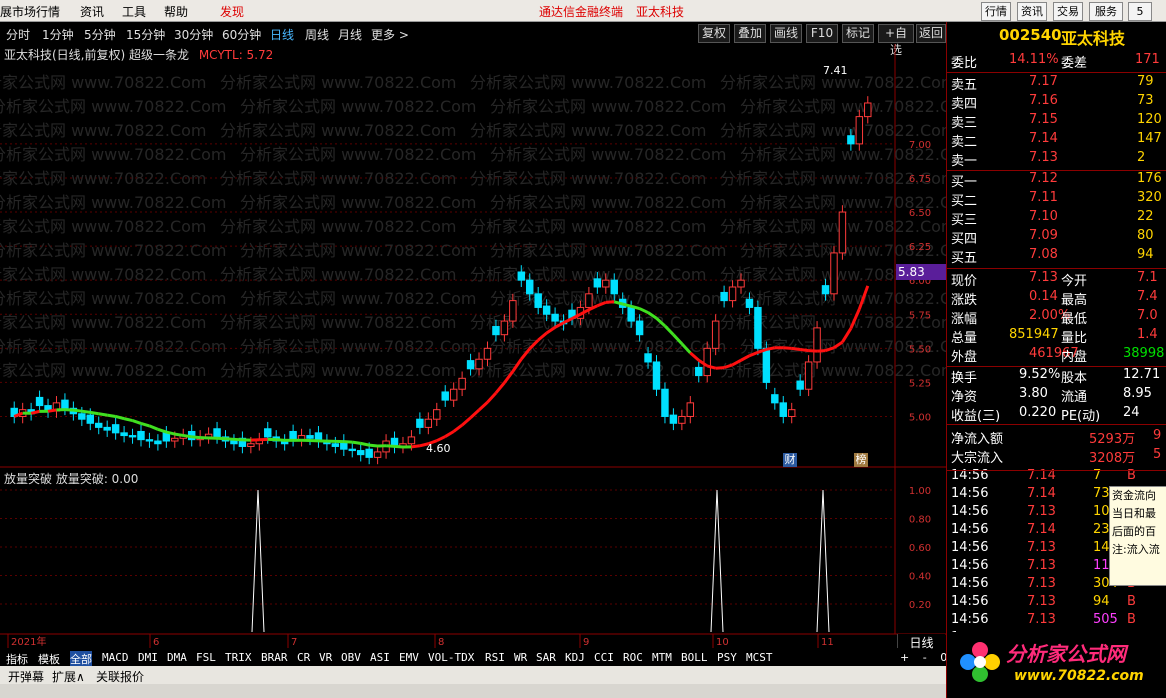  What do you see at coordinates (282, 34) in the screenshot?
I see `period-daily: 日线` at bounding box center [282, 34].